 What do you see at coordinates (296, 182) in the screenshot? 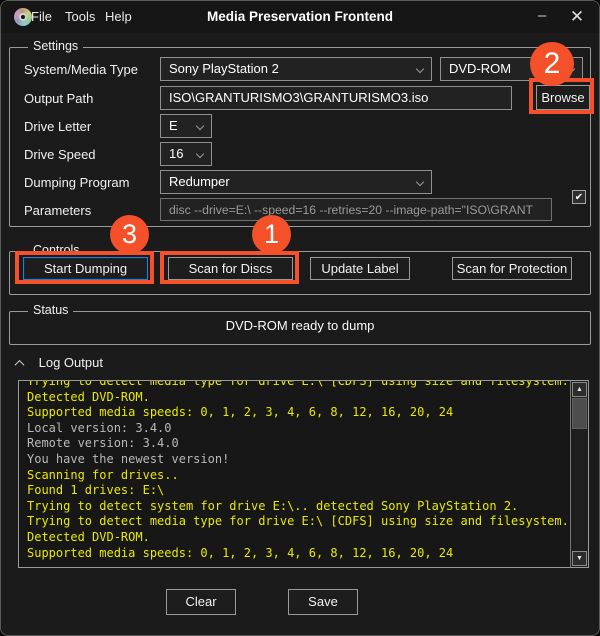
I see `dumping-program-select: Redumper` at bounding box center [296, 182].